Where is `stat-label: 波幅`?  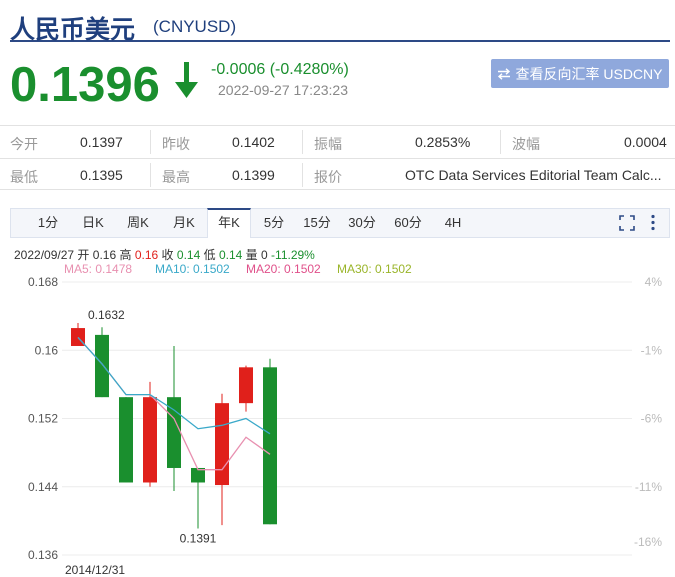
stat-label: 波幅 is located at coordinates (526, 144).